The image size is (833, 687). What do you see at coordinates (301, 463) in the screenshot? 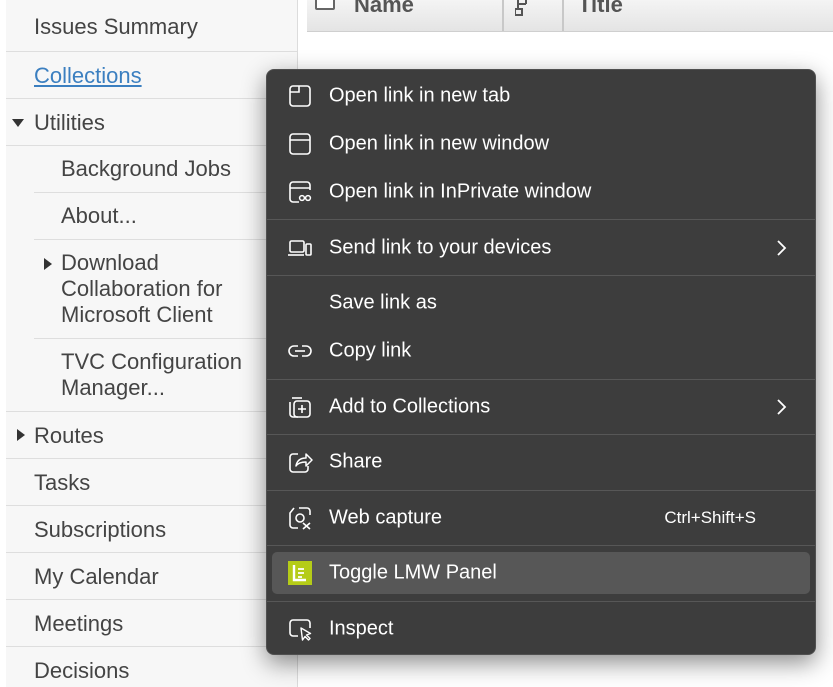
I see `share-icon` at bounding box center [301, 463].